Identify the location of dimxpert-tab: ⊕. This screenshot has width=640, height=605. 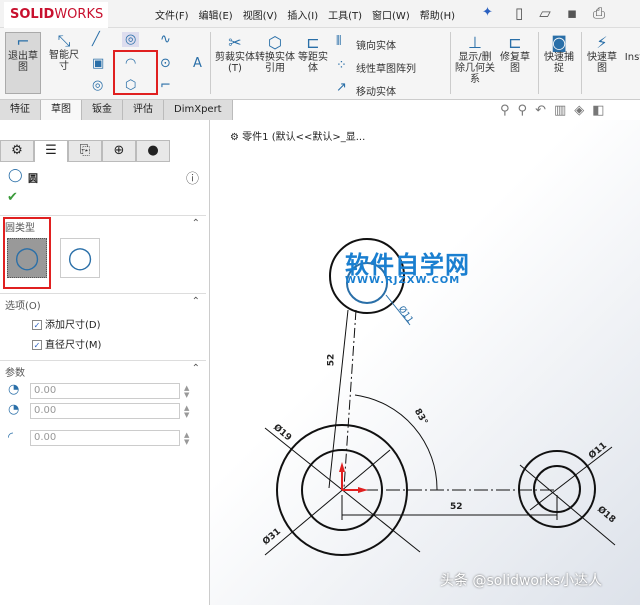
(119, 151).